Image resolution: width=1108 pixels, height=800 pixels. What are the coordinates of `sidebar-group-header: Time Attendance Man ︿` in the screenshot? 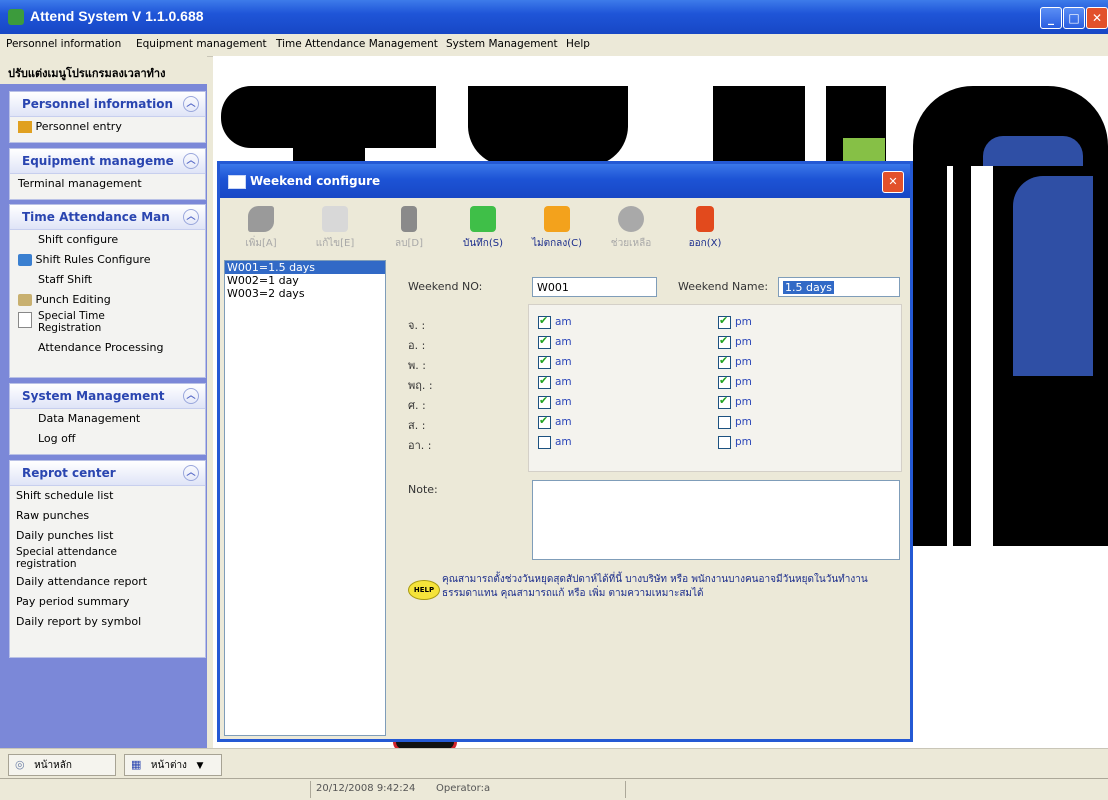 It's located at (107, 217).